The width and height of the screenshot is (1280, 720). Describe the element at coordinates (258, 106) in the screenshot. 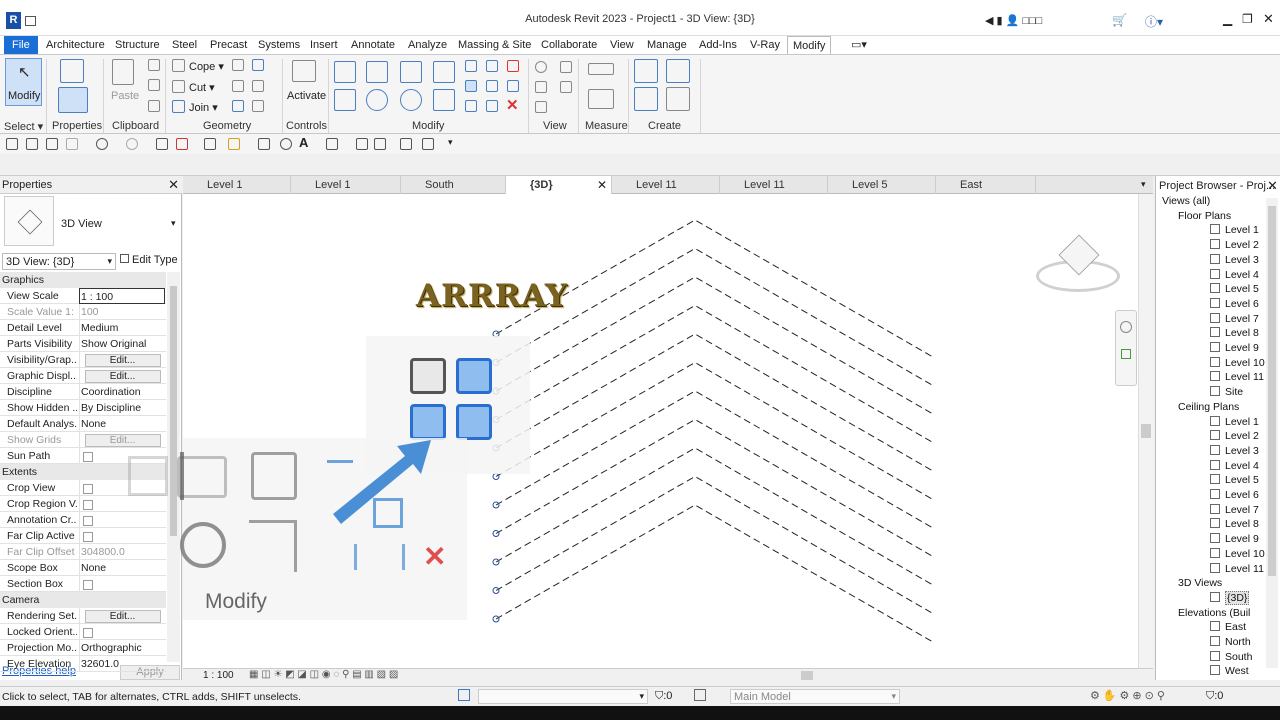

I see `geometry-tool-6-icon` at that location.